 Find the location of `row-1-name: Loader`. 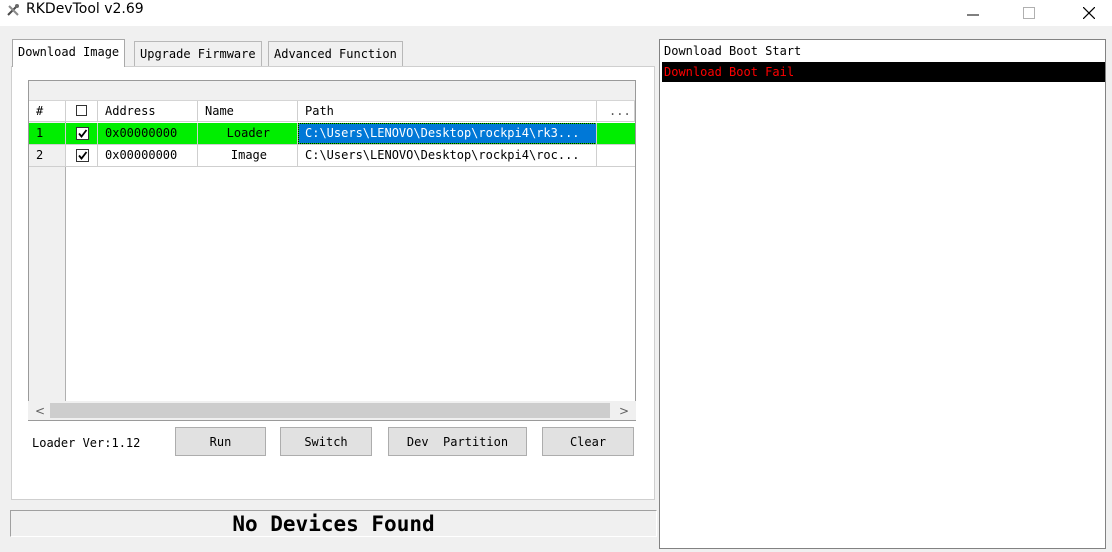

row-1-name: Loader is located at coordinates (248, 134).